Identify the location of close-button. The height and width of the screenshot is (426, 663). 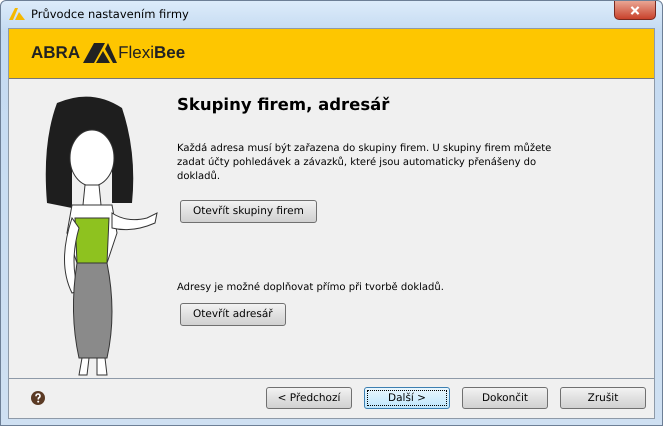
(635, 10).